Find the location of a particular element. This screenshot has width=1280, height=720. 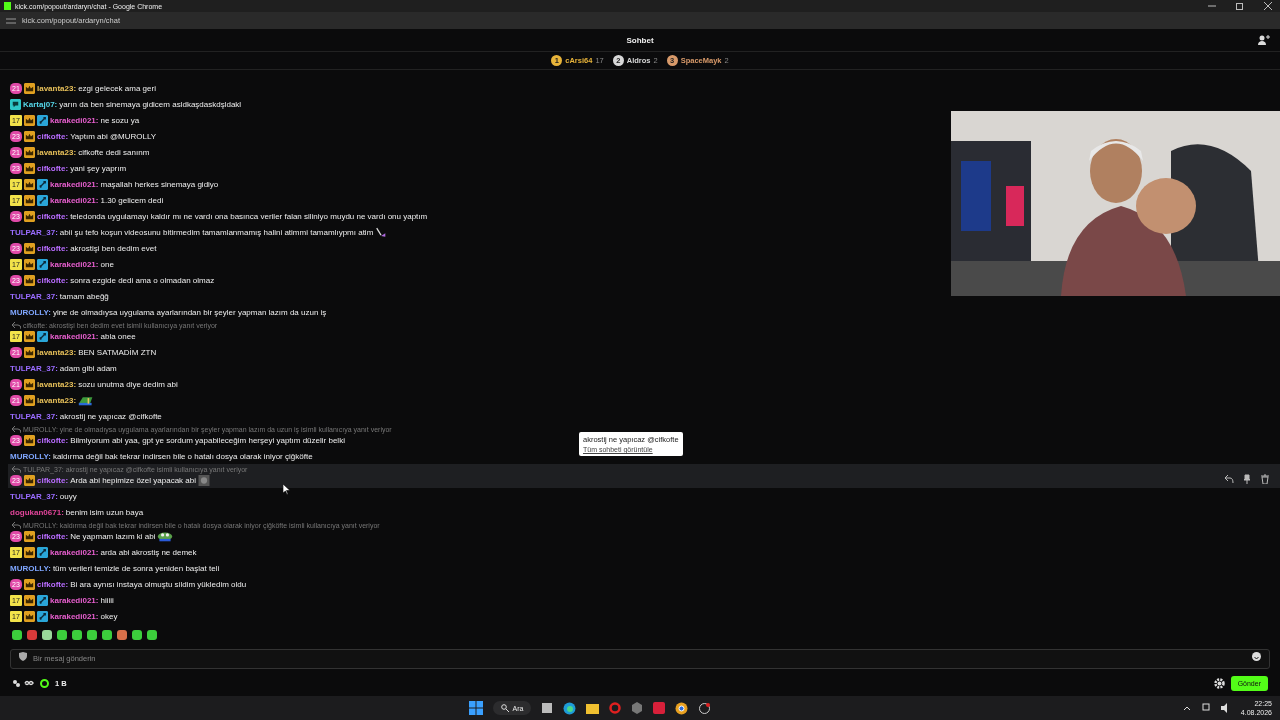

snip-icon is located at coordinates (705, 708).